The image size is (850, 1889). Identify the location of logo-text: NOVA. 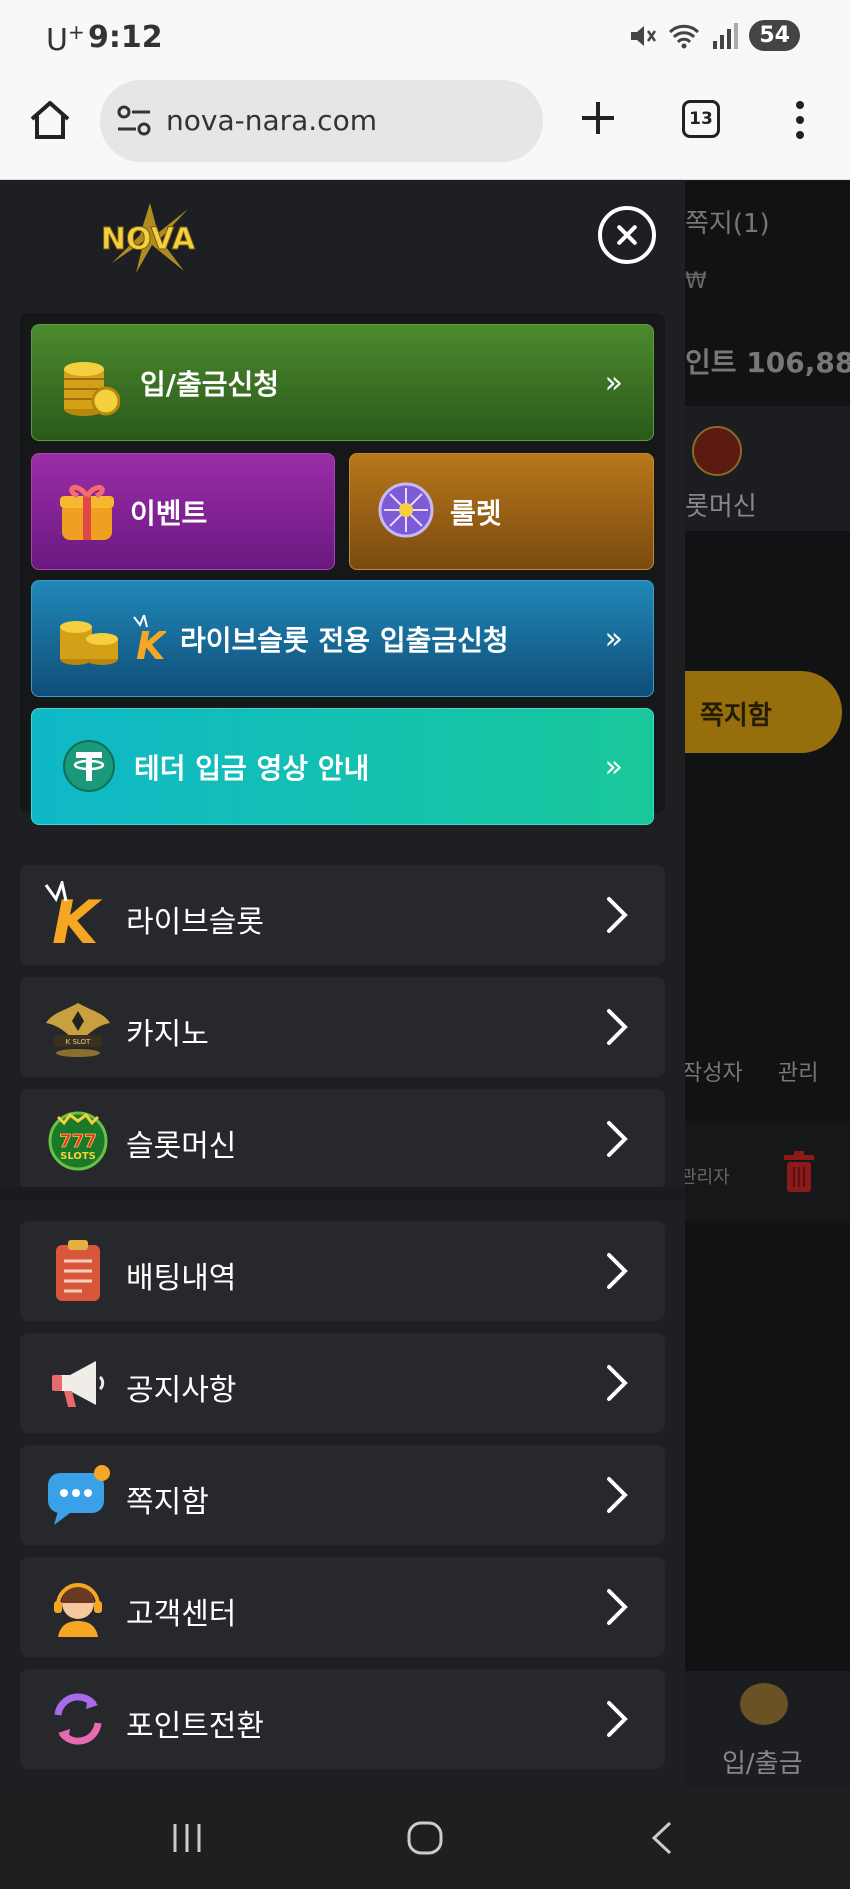
(148, 239).